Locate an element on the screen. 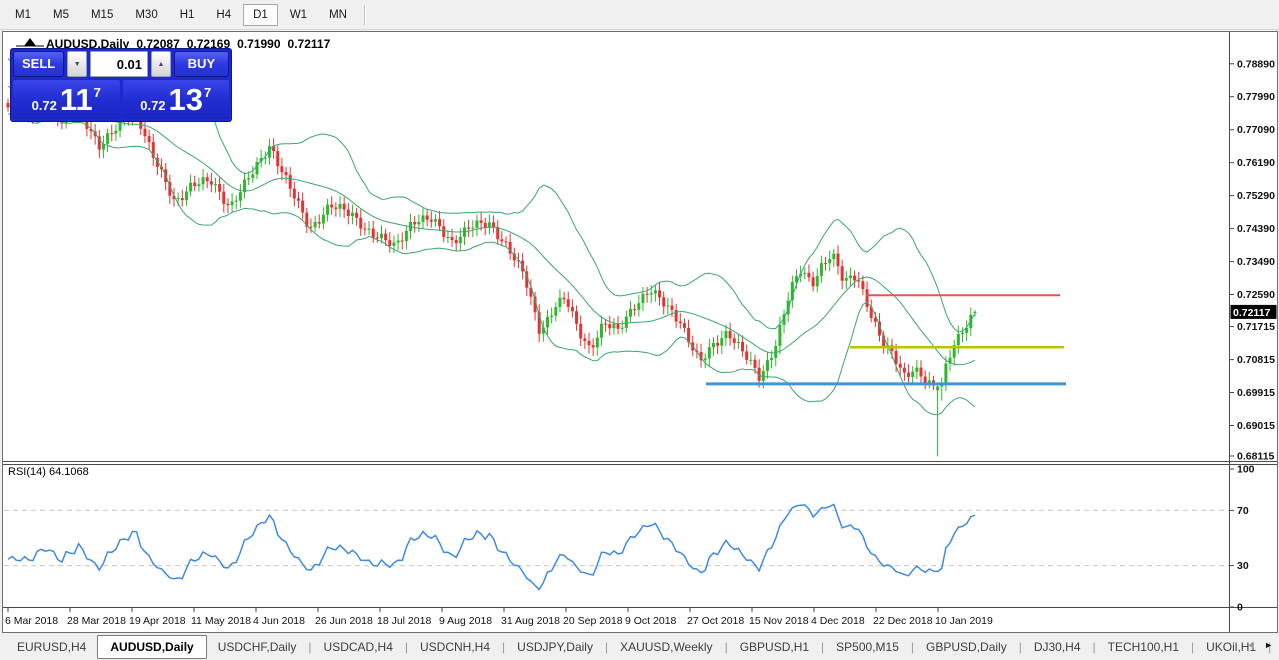  tf-button-h4: H4 is located at coordinates (223, 15).